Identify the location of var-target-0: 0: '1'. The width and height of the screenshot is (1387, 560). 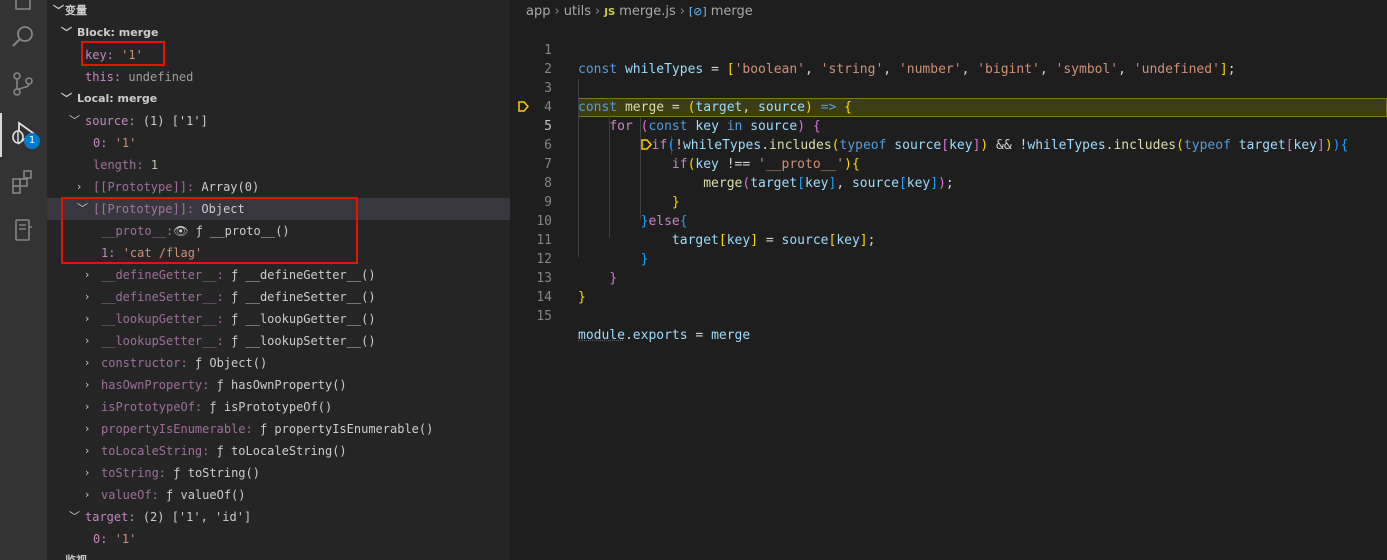
(278, 539).